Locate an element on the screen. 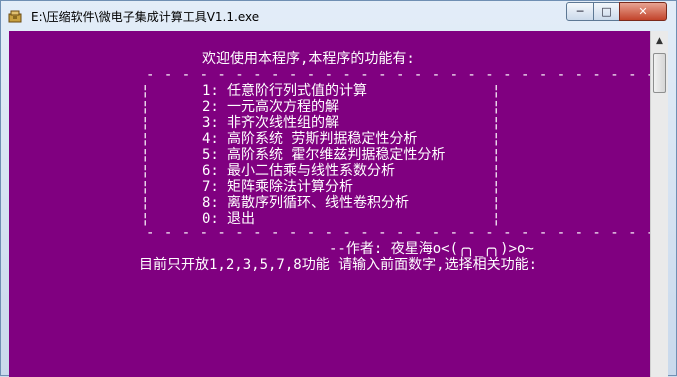  menu-item-number: 5: is located at coordinates (210, 155).